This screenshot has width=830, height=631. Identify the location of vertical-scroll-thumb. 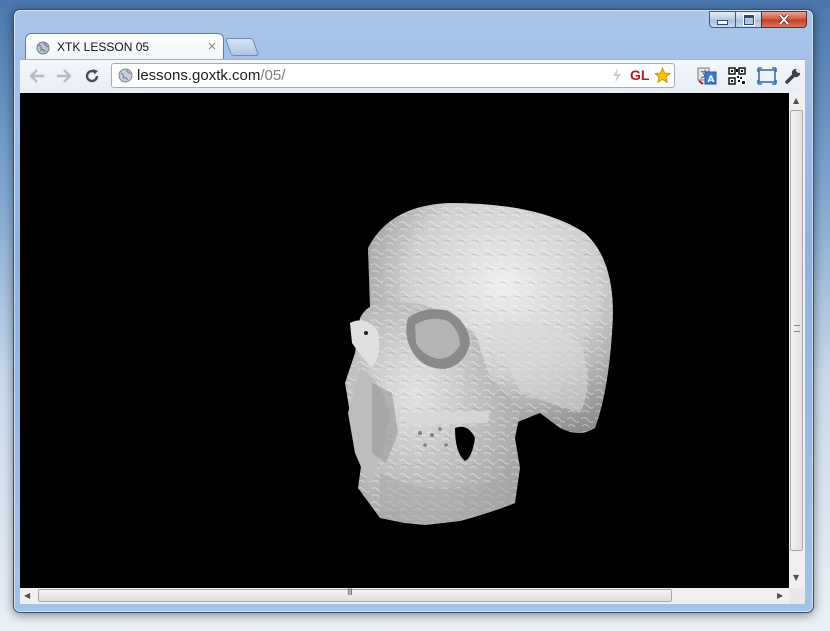
(796, 330).